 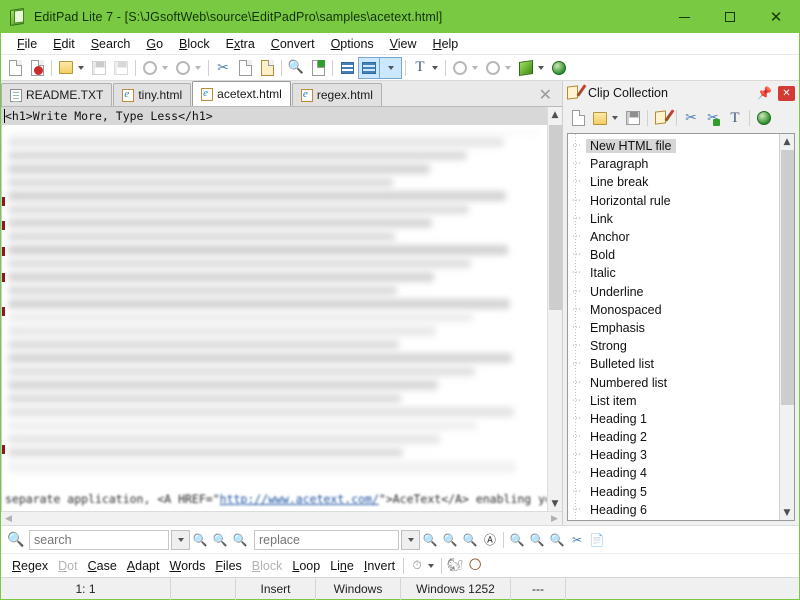 What do you see at coordinates (673, 255) in the screenshot?
I see `clip-list-item: ⋯ Bold` at bounding box center [673, 255].